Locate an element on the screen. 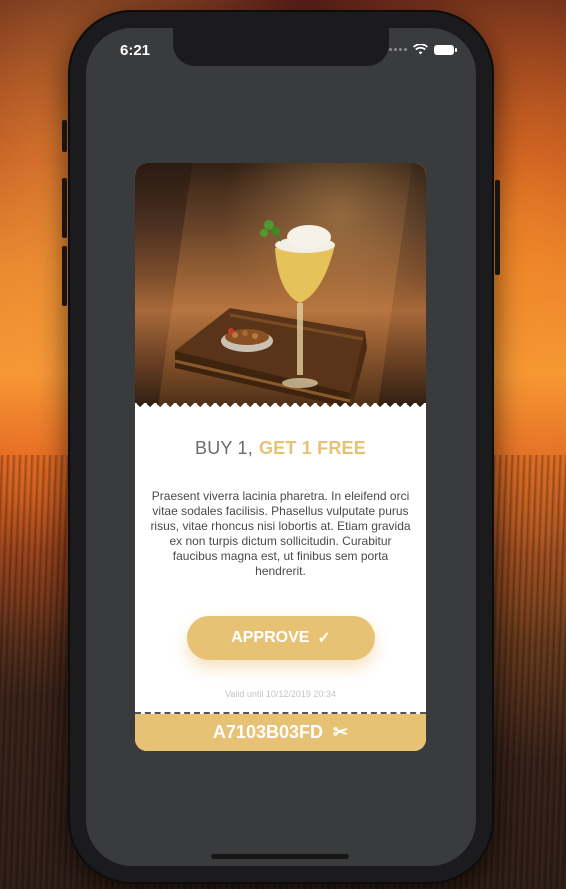  wifi-icon is located at coordinates (420, 49).